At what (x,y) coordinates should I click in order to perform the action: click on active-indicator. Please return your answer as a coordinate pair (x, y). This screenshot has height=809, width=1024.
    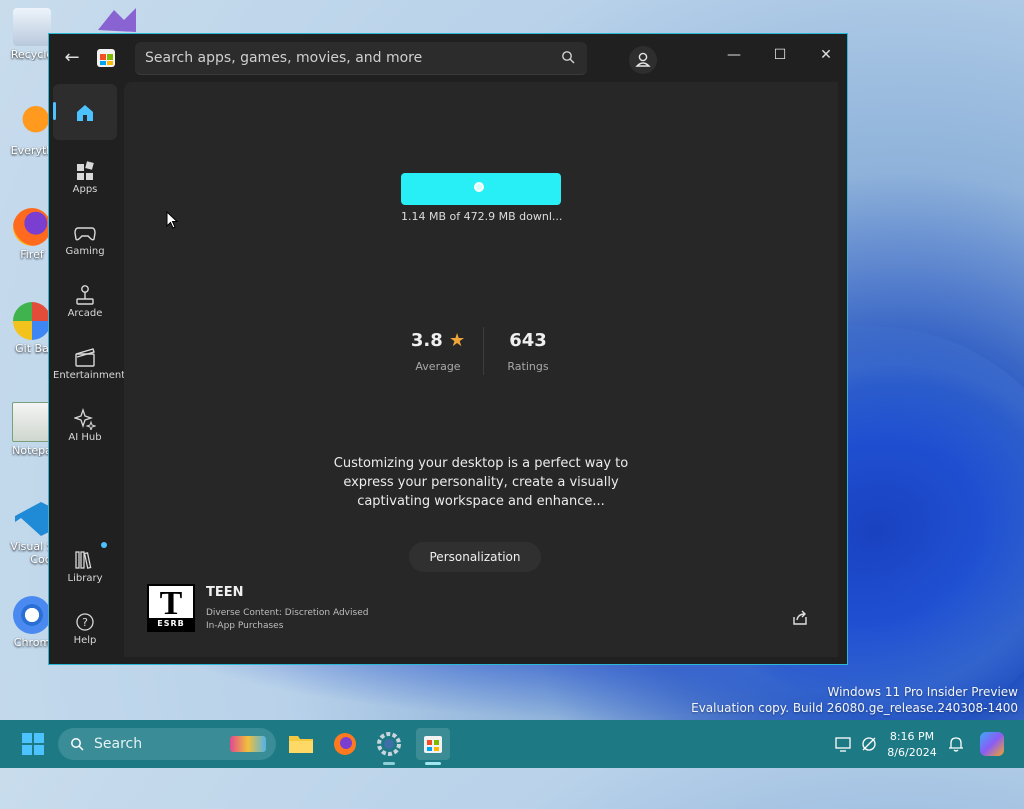
    Looking at the image, I should click on (54, 111).